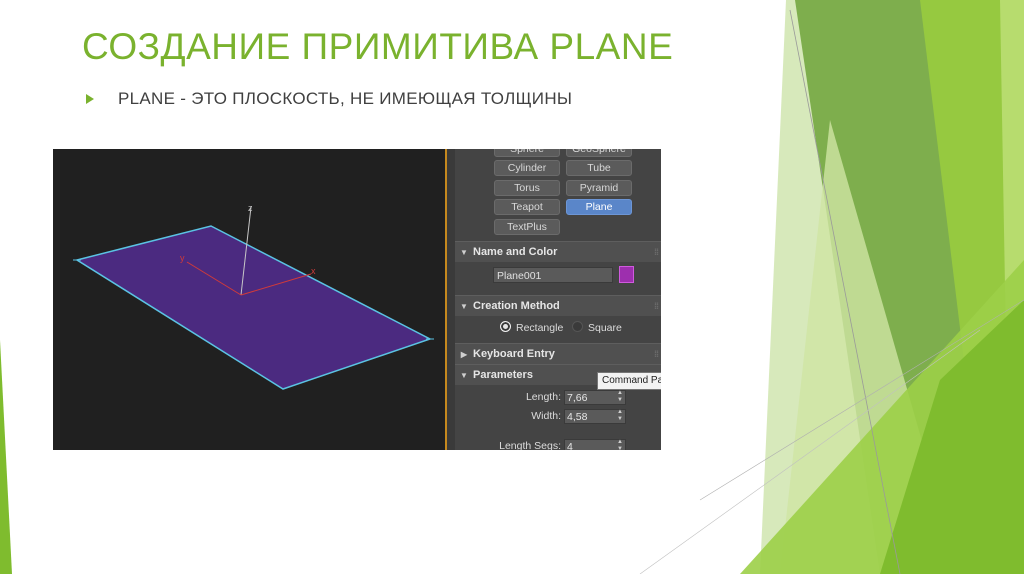 The image size is (1024, 574). I want to click on object-name-input: Plane001, so click(553, 275).